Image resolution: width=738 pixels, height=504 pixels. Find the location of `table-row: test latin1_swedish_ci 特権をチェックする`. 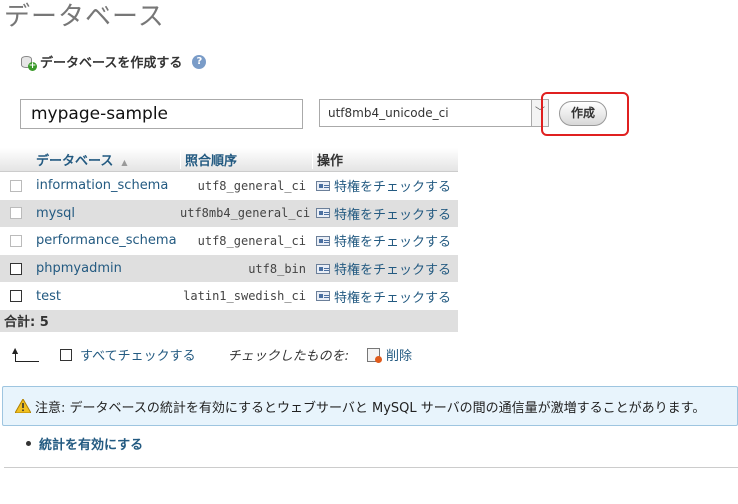

table-row: test latin1_swedish_ci 特権をチェックする is located at coordinates (229, 296).